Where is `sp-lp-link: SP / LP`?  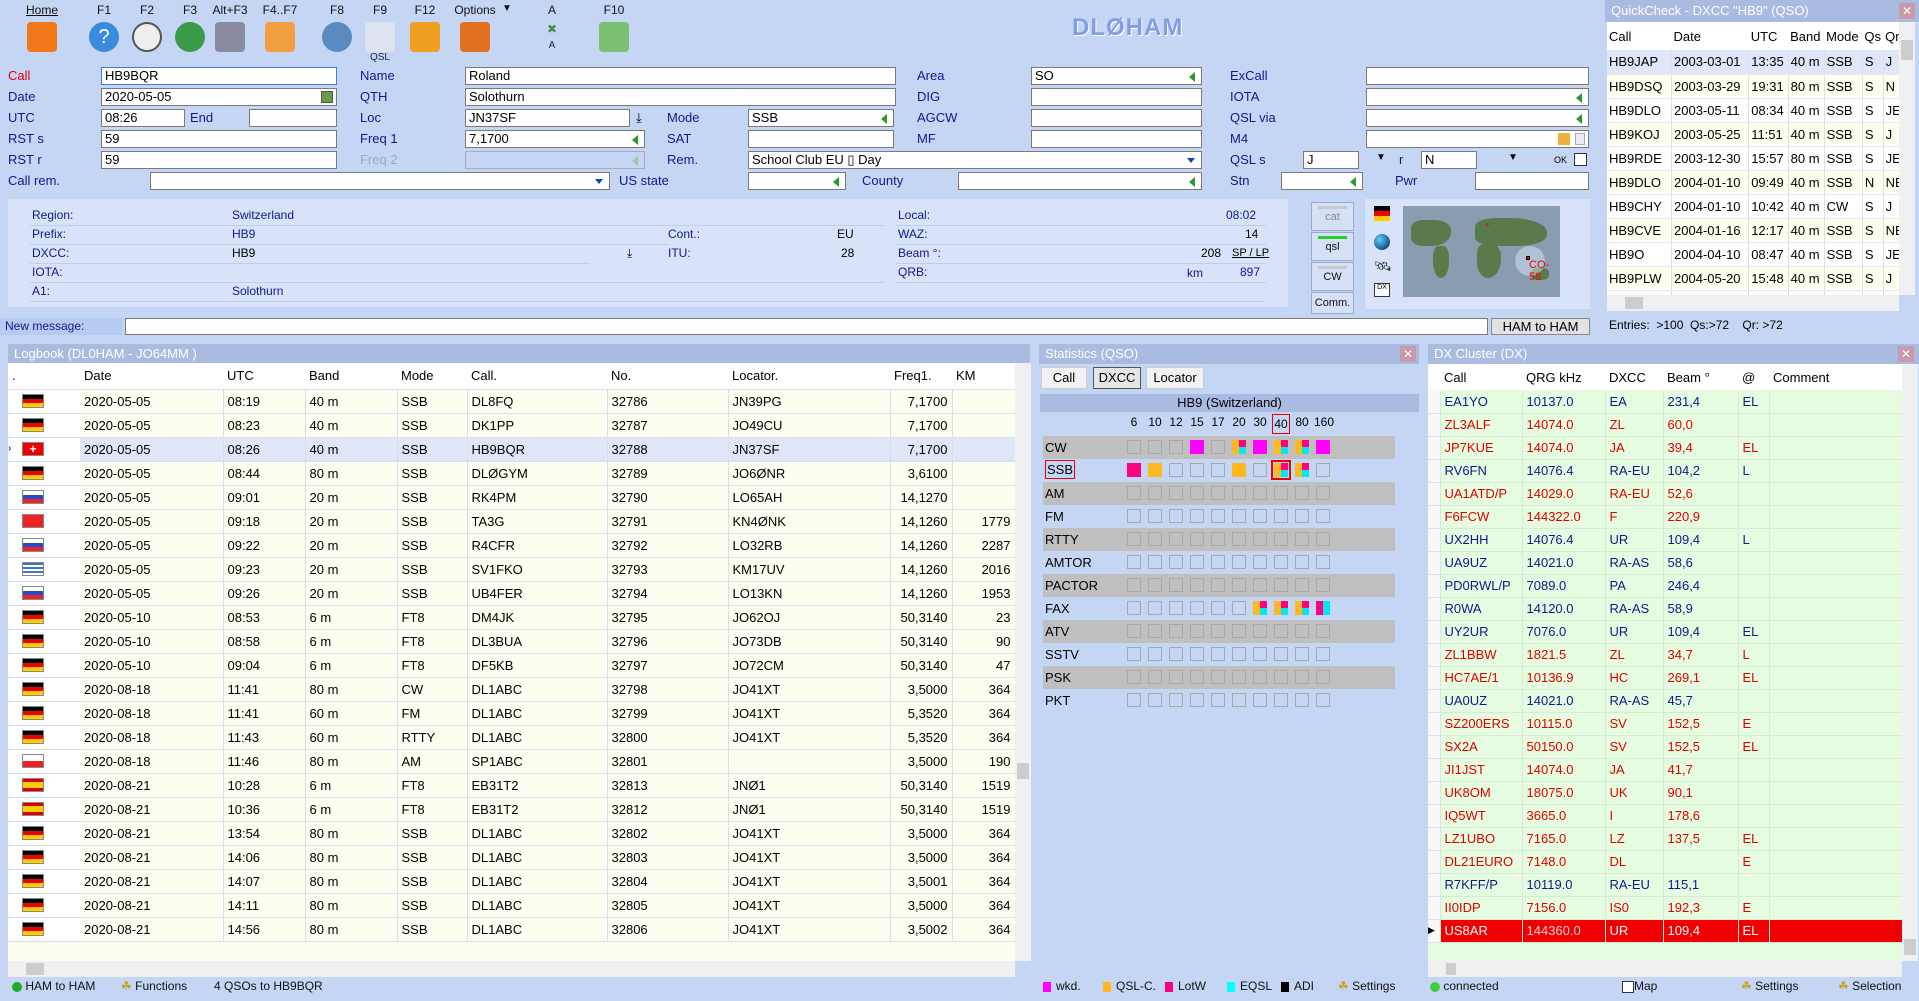 sp-lp-link: SP / LP is located at coordinates (1250, 253).